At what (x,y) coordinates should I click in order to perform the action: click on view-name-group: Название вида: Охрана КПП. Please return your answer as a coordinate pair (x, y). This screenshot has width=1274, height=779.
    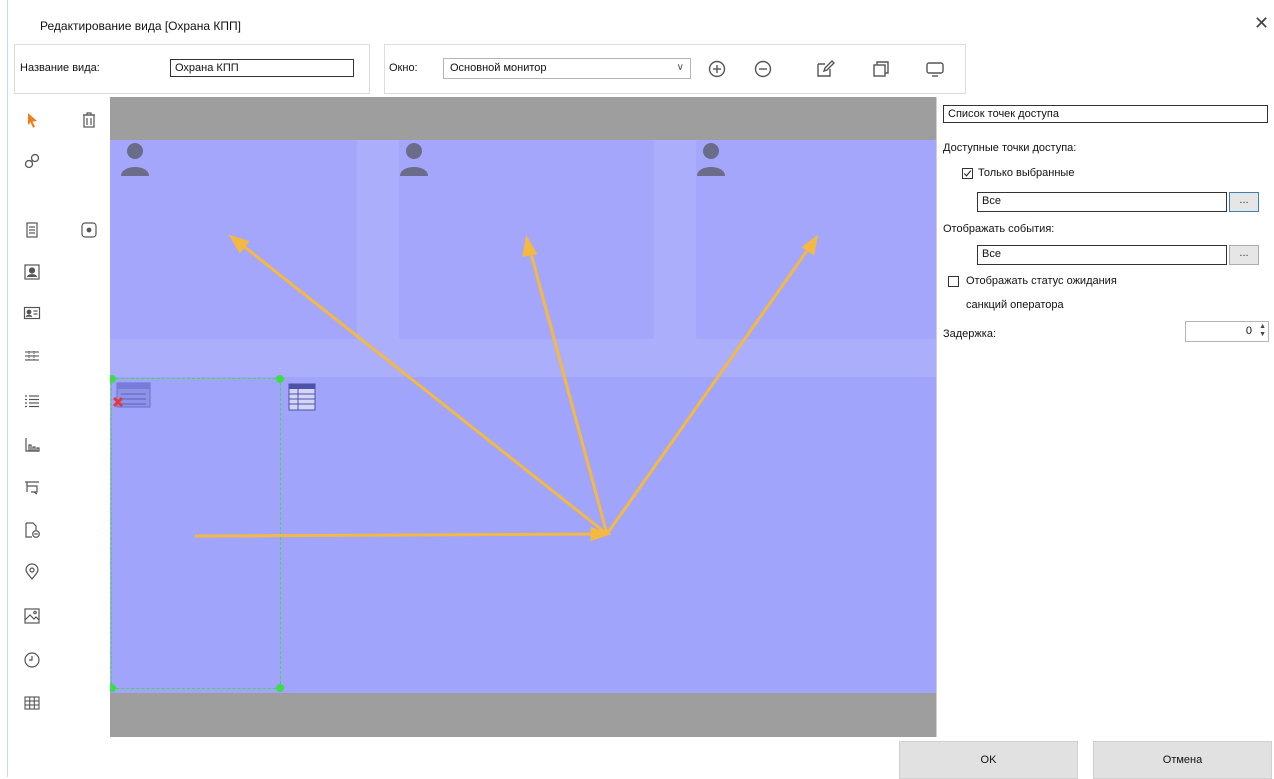
    Looking at the image, I should click on (192, 69).